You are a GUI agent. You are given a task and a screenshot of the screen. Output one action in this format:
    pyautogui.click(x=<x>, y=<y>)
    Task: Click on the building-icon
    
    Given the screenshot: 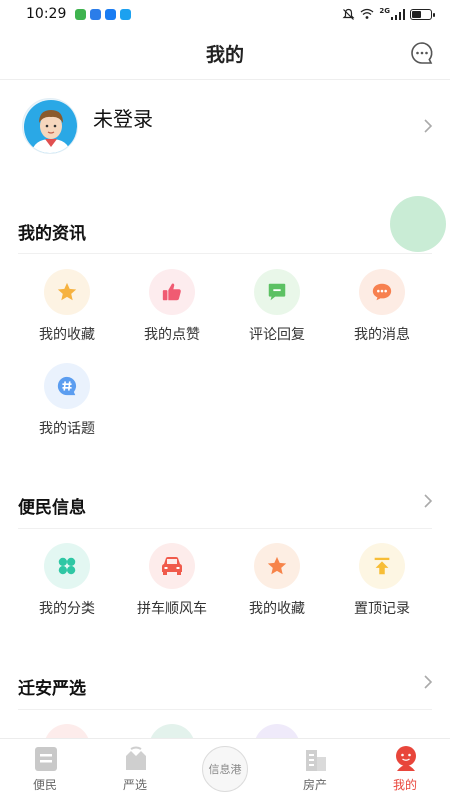 What is the action you would take?
    pyautogui.click(x=316, y=760)
    